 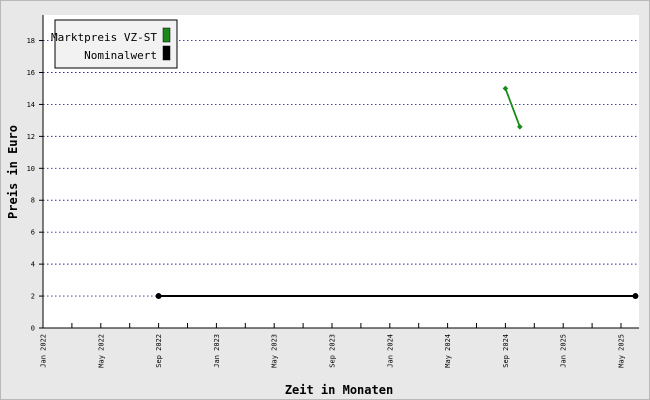 I want to click on y-tick-label-10: 10, so click(x=31, y=169).